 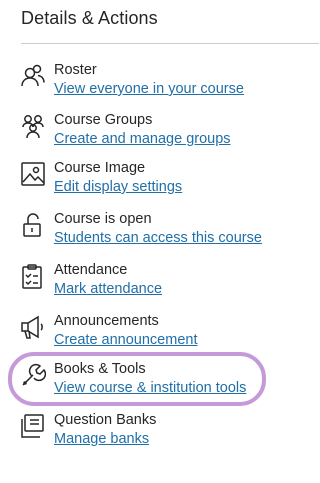 I want to click on course-groups-item: Course Groups Create and manage groups, so click(x=165, y=132).